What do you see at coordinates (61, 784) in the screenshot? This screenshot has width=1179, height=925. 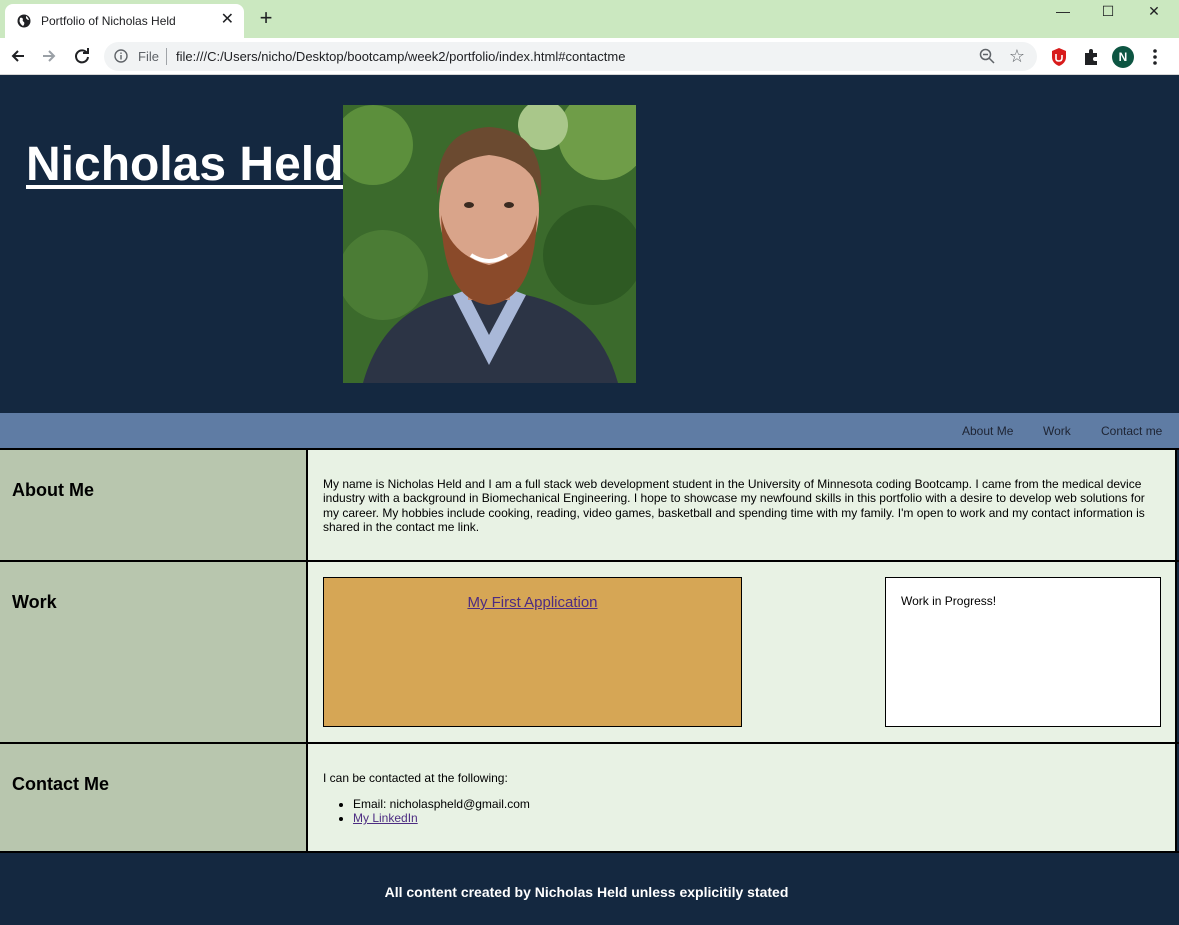 I see `contact-heading: Contact Me` at bounding box center [61, 784].